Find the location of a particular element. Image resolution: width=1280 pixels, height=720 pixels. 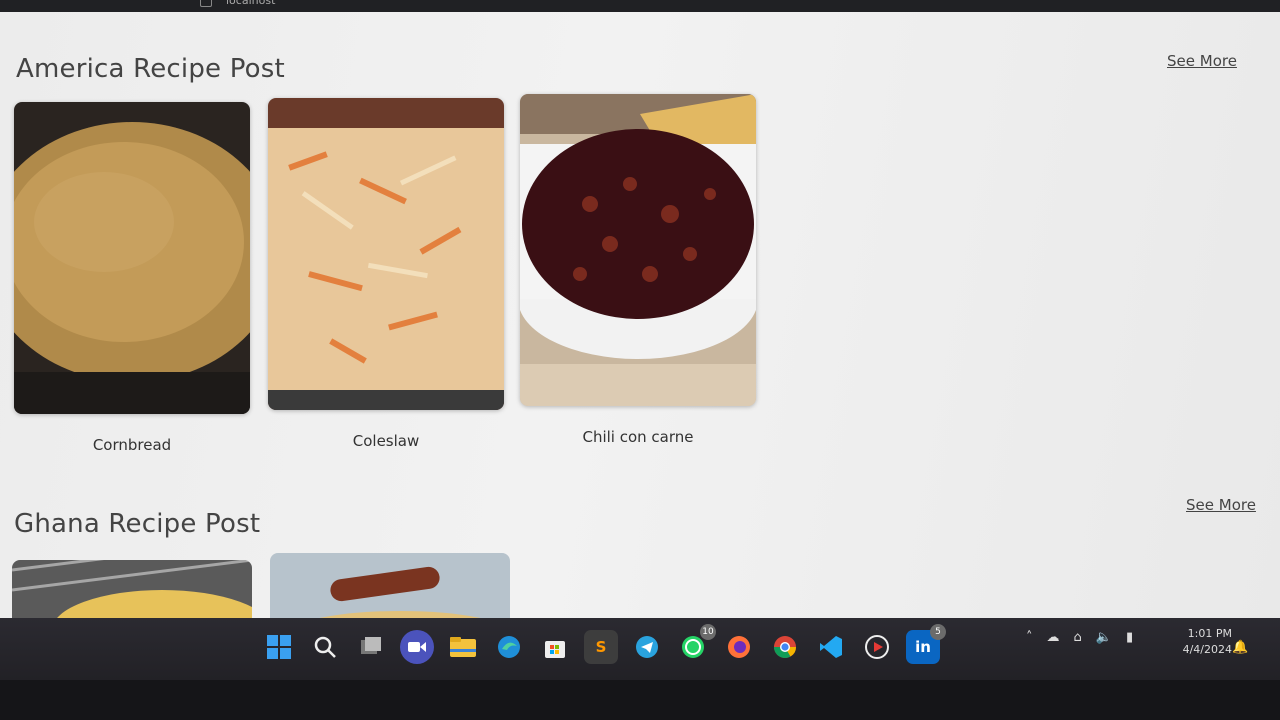

wifi-icon: ⌂ is located at coordinates (1078, 637).